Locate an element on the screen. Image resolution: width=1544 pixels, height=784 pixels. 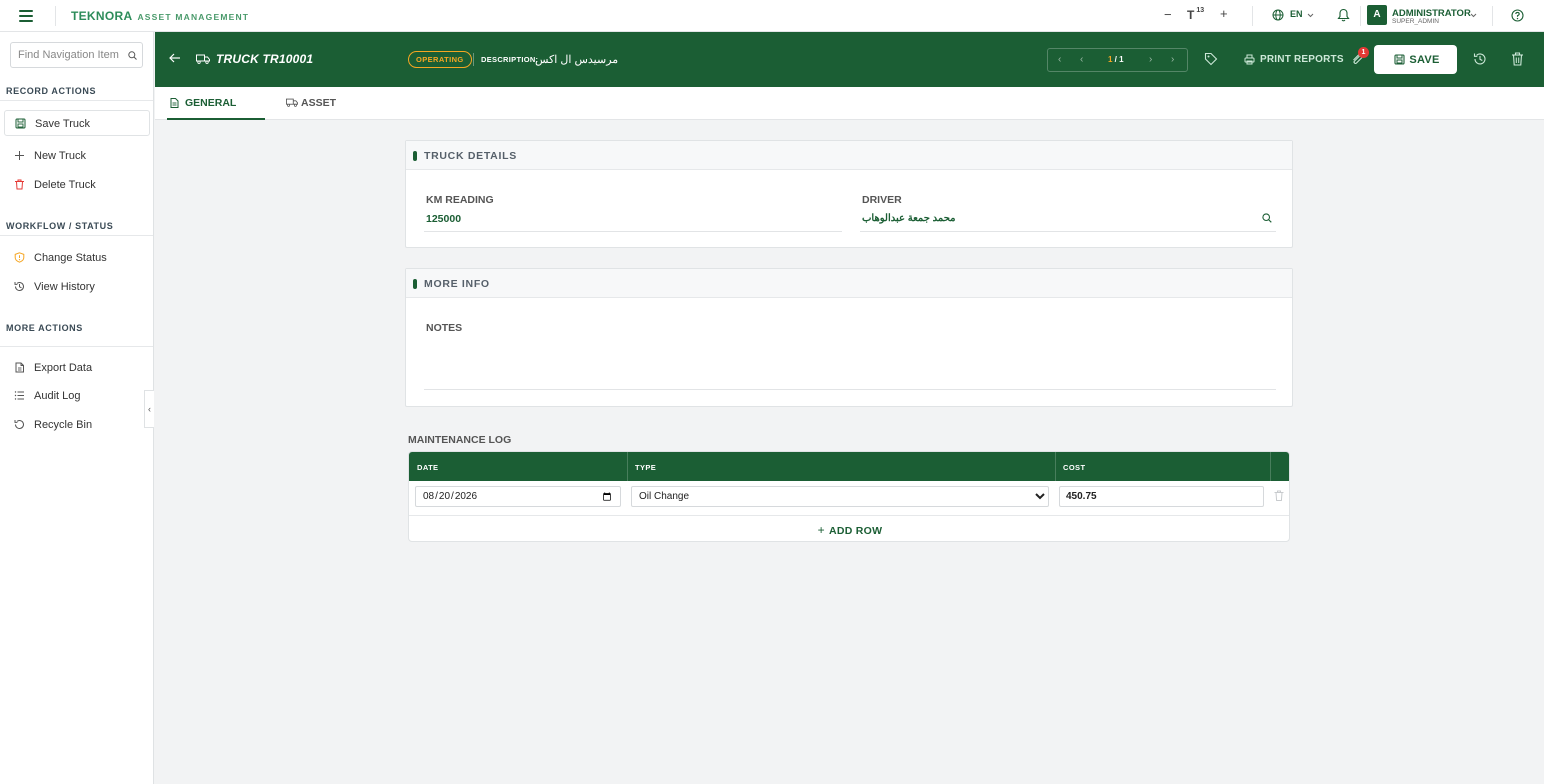
sidebar-item-save-truck: Save Truck is located at coordinates (77, 123).